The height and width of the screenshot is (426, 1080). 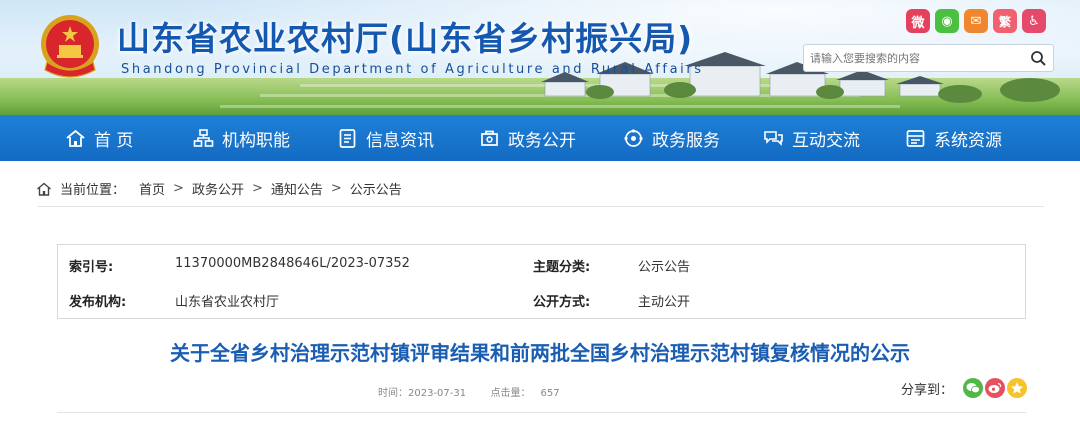 I want to click on nav-item-organization: 机构职能, so click(x=241, y=138).